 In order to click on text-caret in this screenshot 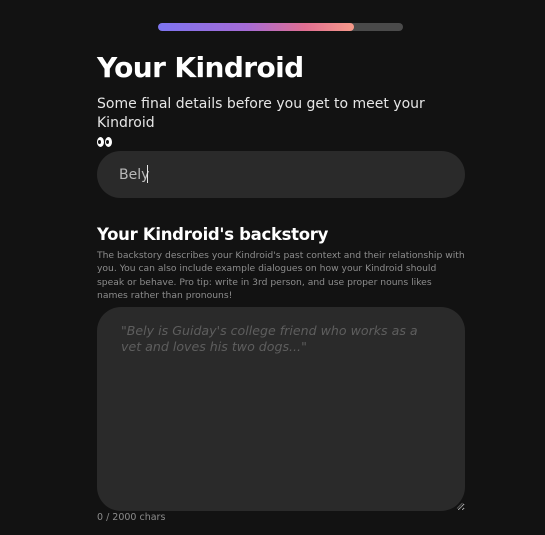, I will do `click(147, 174)`.